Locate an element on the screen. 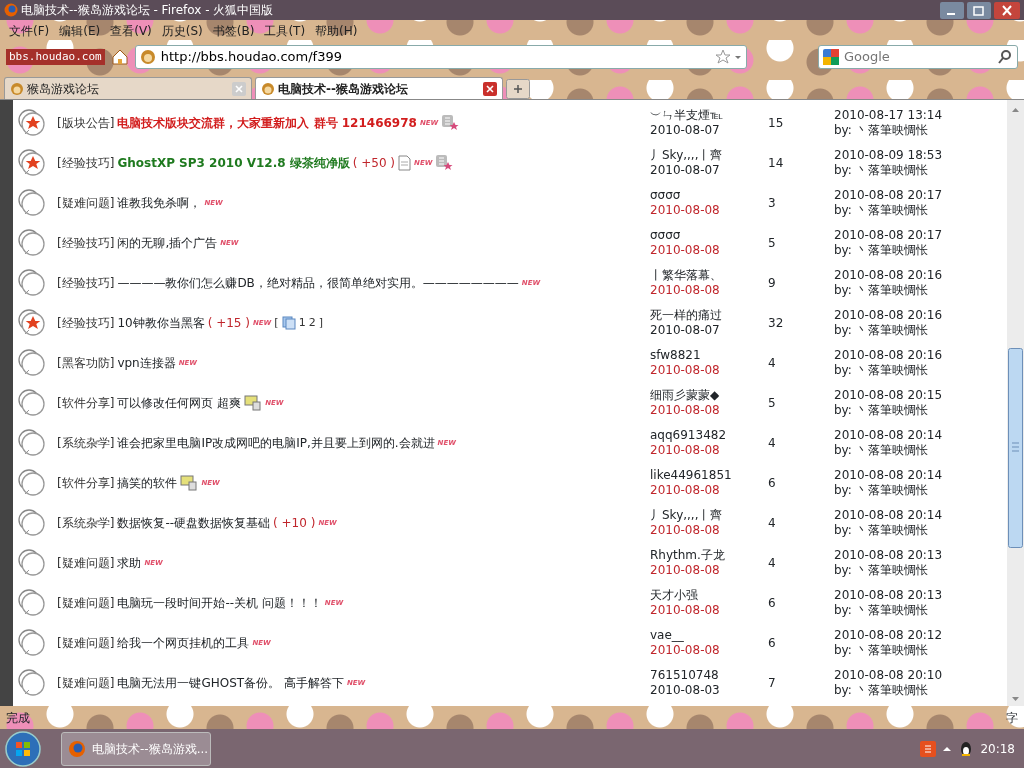 Image resolution: width=1024 pixels, height=768 pixels. menu-item: 工具(T) is located at coordinates (285, 31).